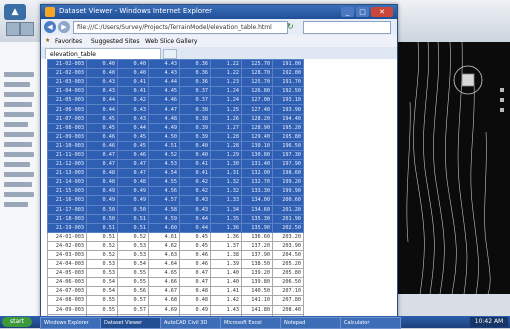  I want to click on table-cell: 197.90, so click(288, 164).